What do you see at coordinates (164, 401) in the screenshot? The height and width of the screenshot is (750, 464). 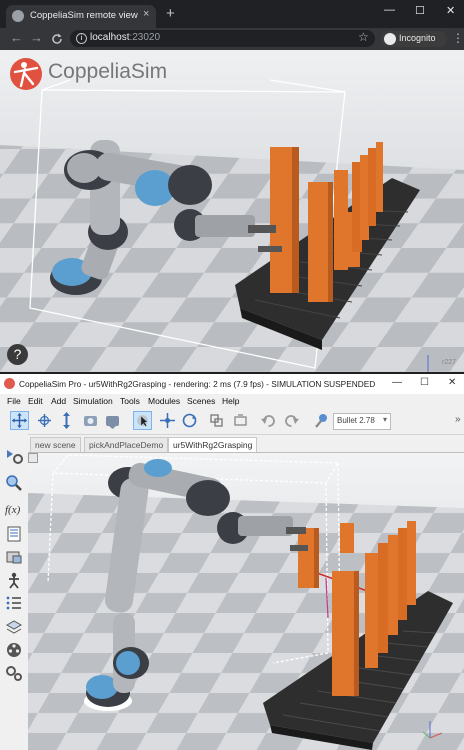 I see `menu-modules: Modules` at bounding box center [164, 401].